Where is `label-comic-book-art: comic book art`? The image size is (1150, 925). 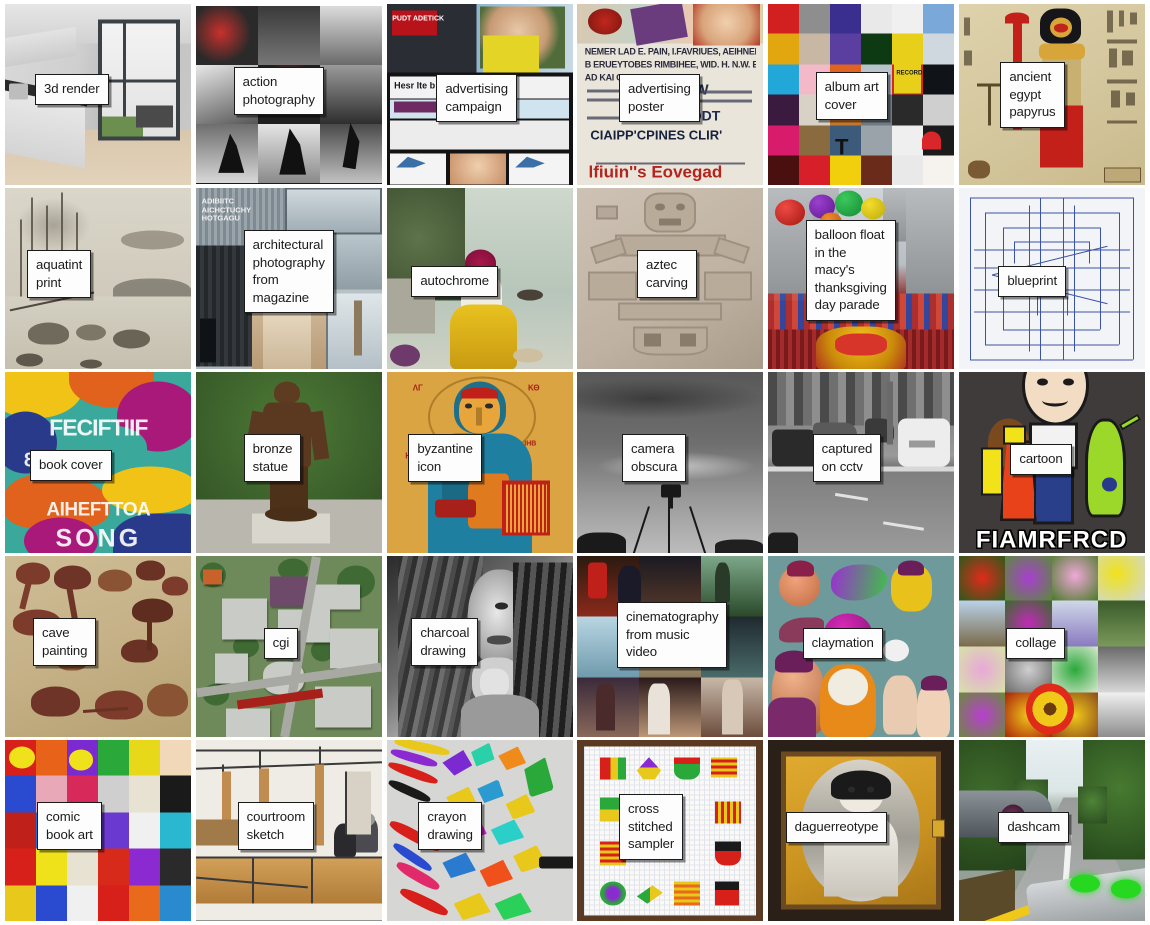
label-comic-book-art: comic book art is located at coordinates (69, 826).